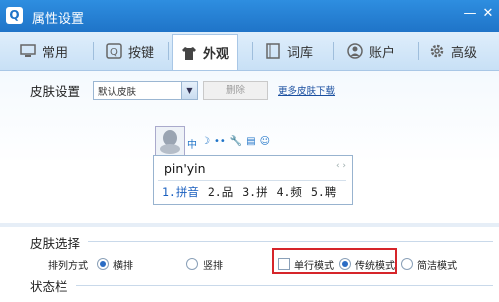  What do you see at coordinates (55, 91) in the screenshot?
I see `skin-settings-title: 皮肤设置` at bounding box center [55, 91].